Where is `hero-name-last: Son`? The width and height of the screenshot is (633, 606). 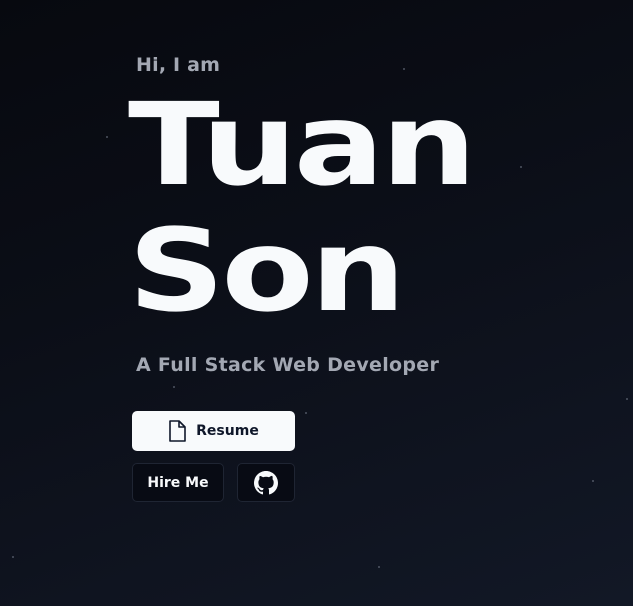 hero-name-last: Son is located at coordinates (267, 270).